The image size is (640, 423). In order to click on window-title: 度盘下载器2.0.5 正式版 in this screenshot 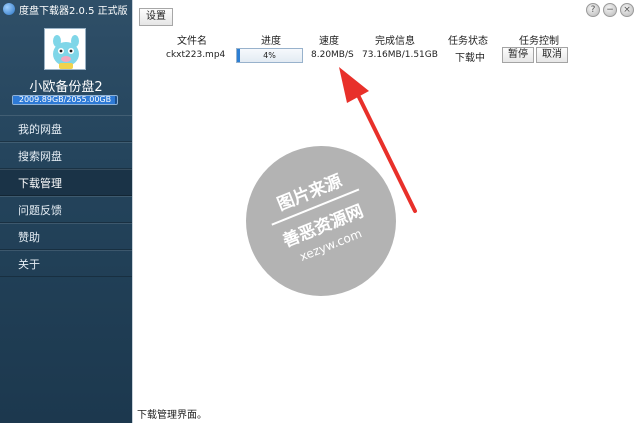, I will do `click(73, 11)`.